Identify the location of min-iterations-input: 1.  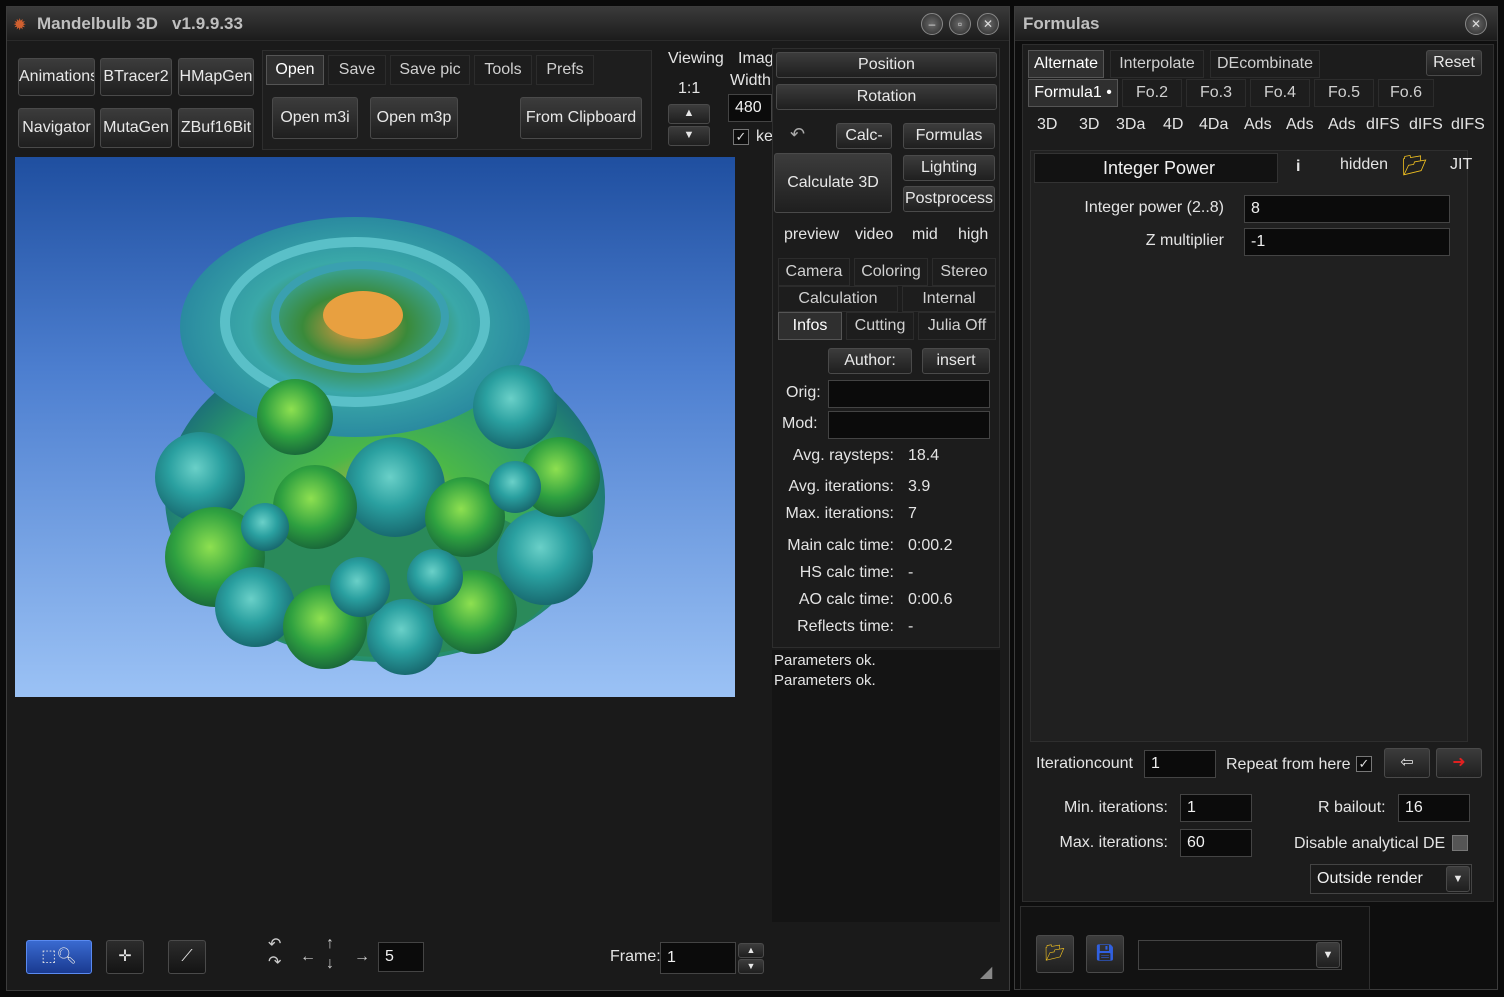
(1216, 808).